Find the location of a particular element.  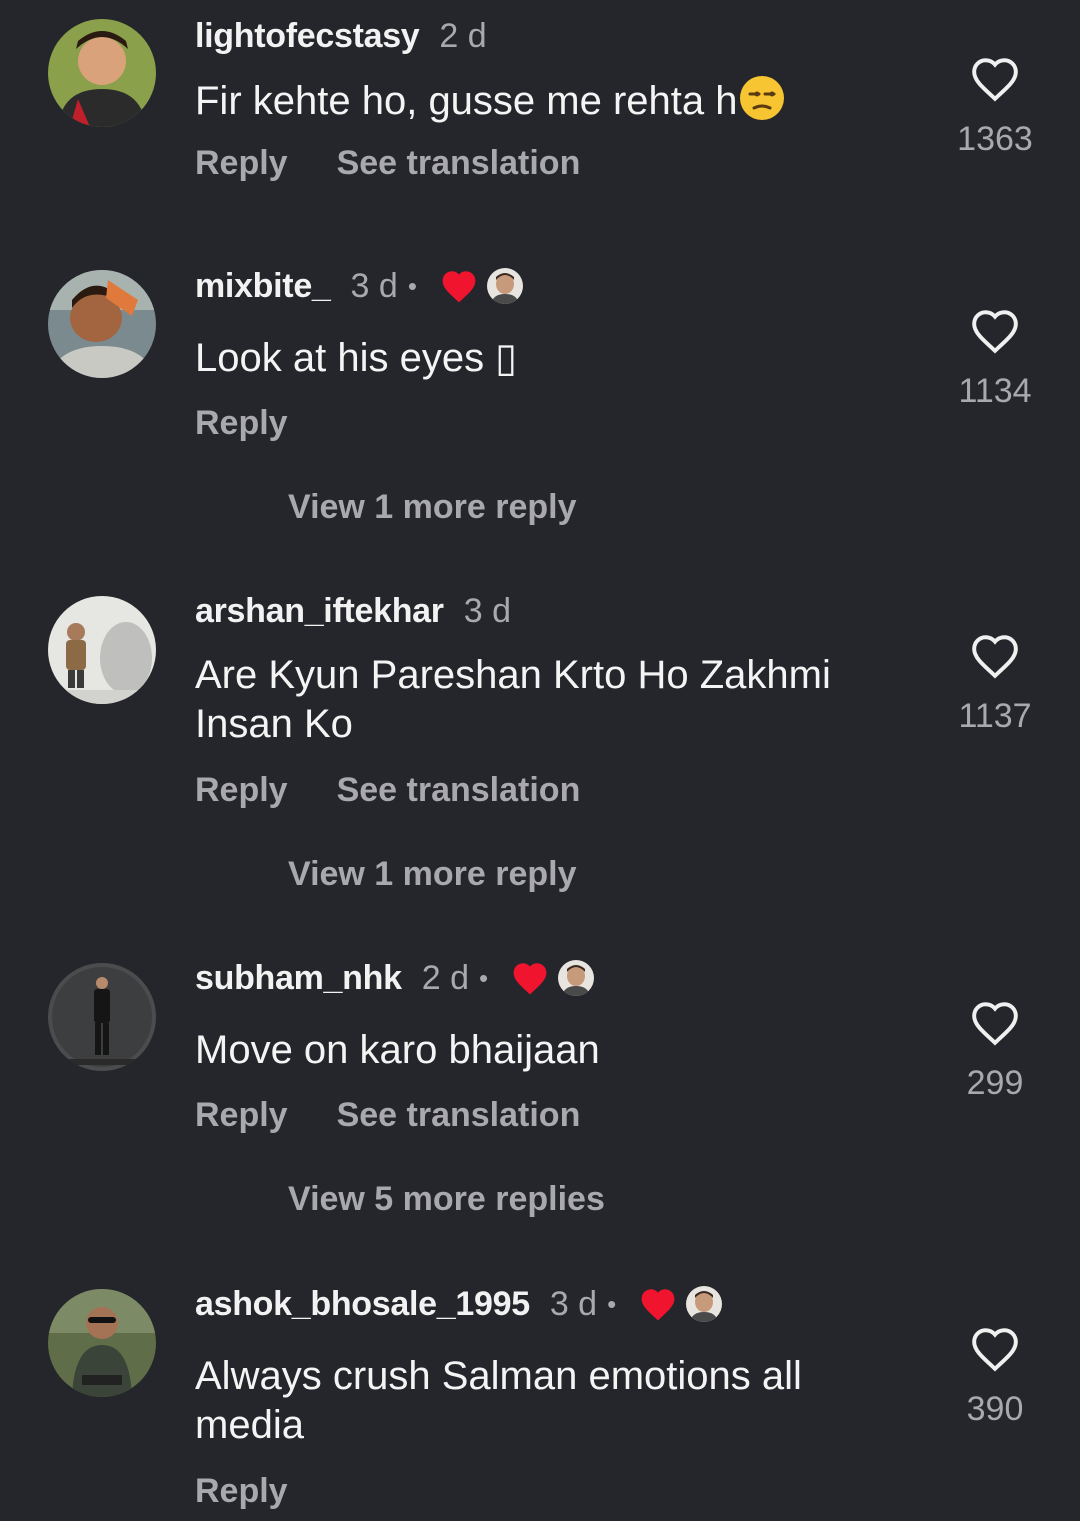

comment-header: lightofecstasy 2 d is located at coordinates (341, 36).